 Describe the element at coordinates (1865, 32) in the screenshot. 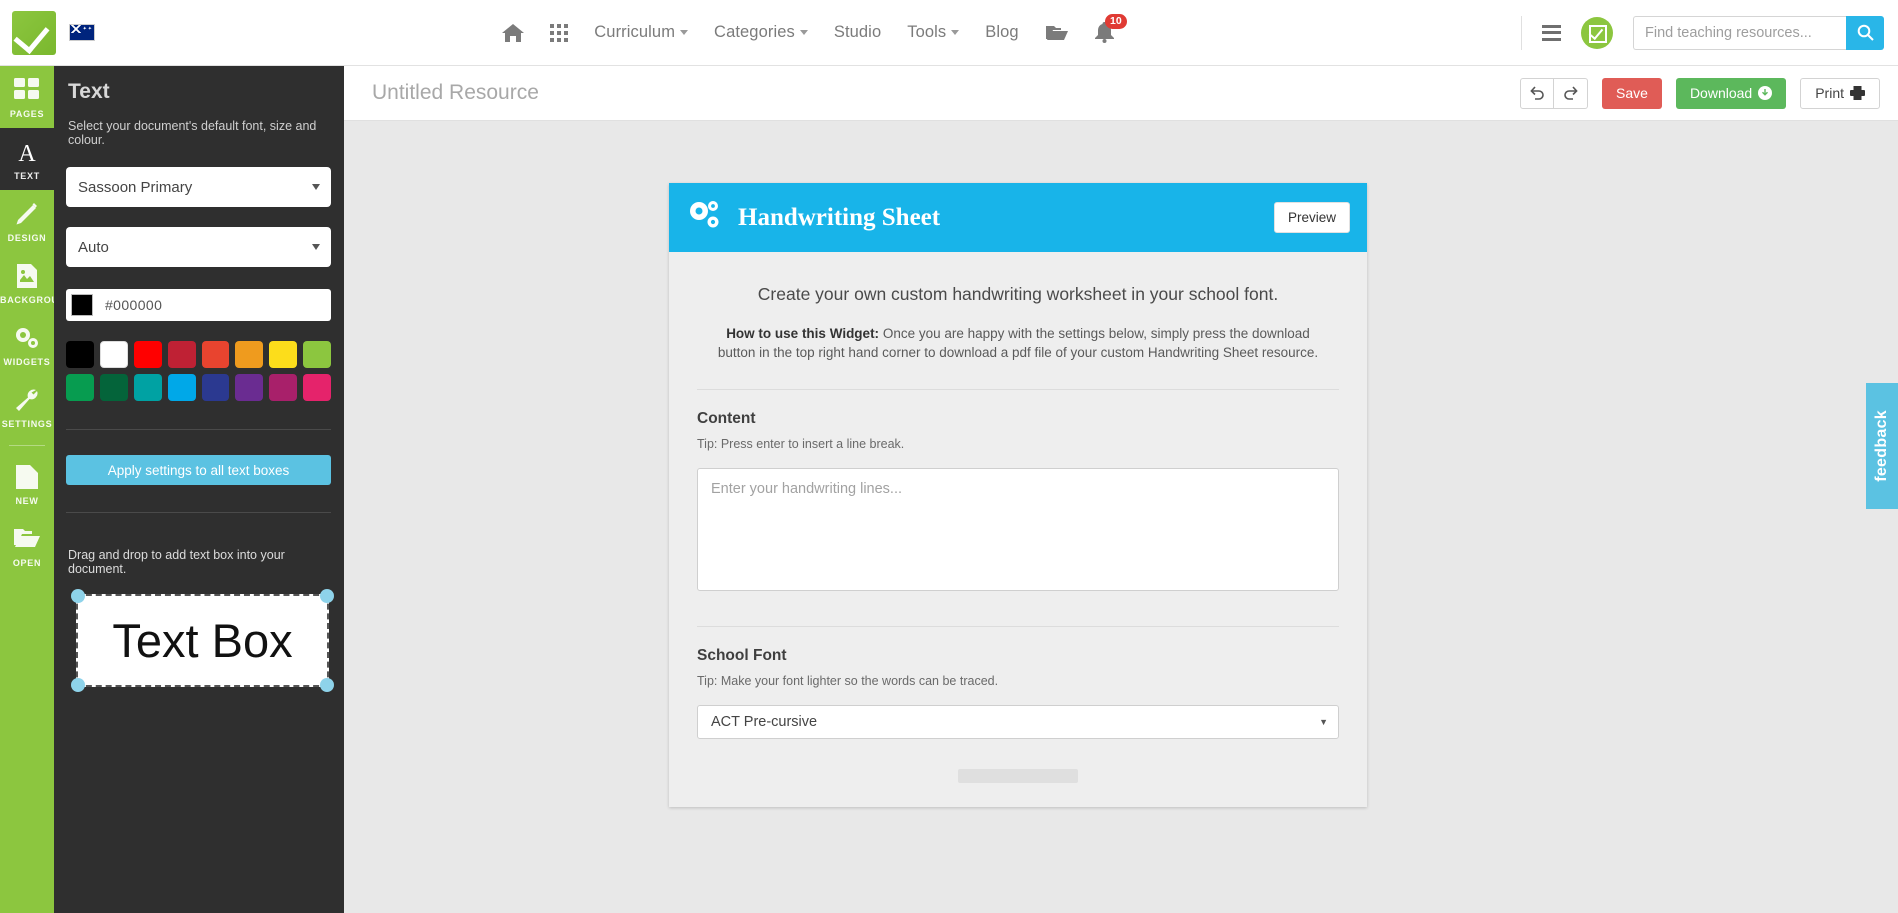

I see `search-submit-button` at that location.